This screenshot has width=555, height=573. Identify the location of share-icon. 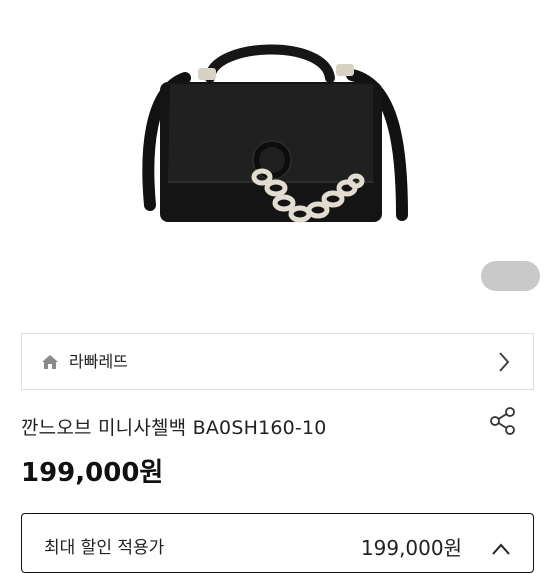
(503, 421).